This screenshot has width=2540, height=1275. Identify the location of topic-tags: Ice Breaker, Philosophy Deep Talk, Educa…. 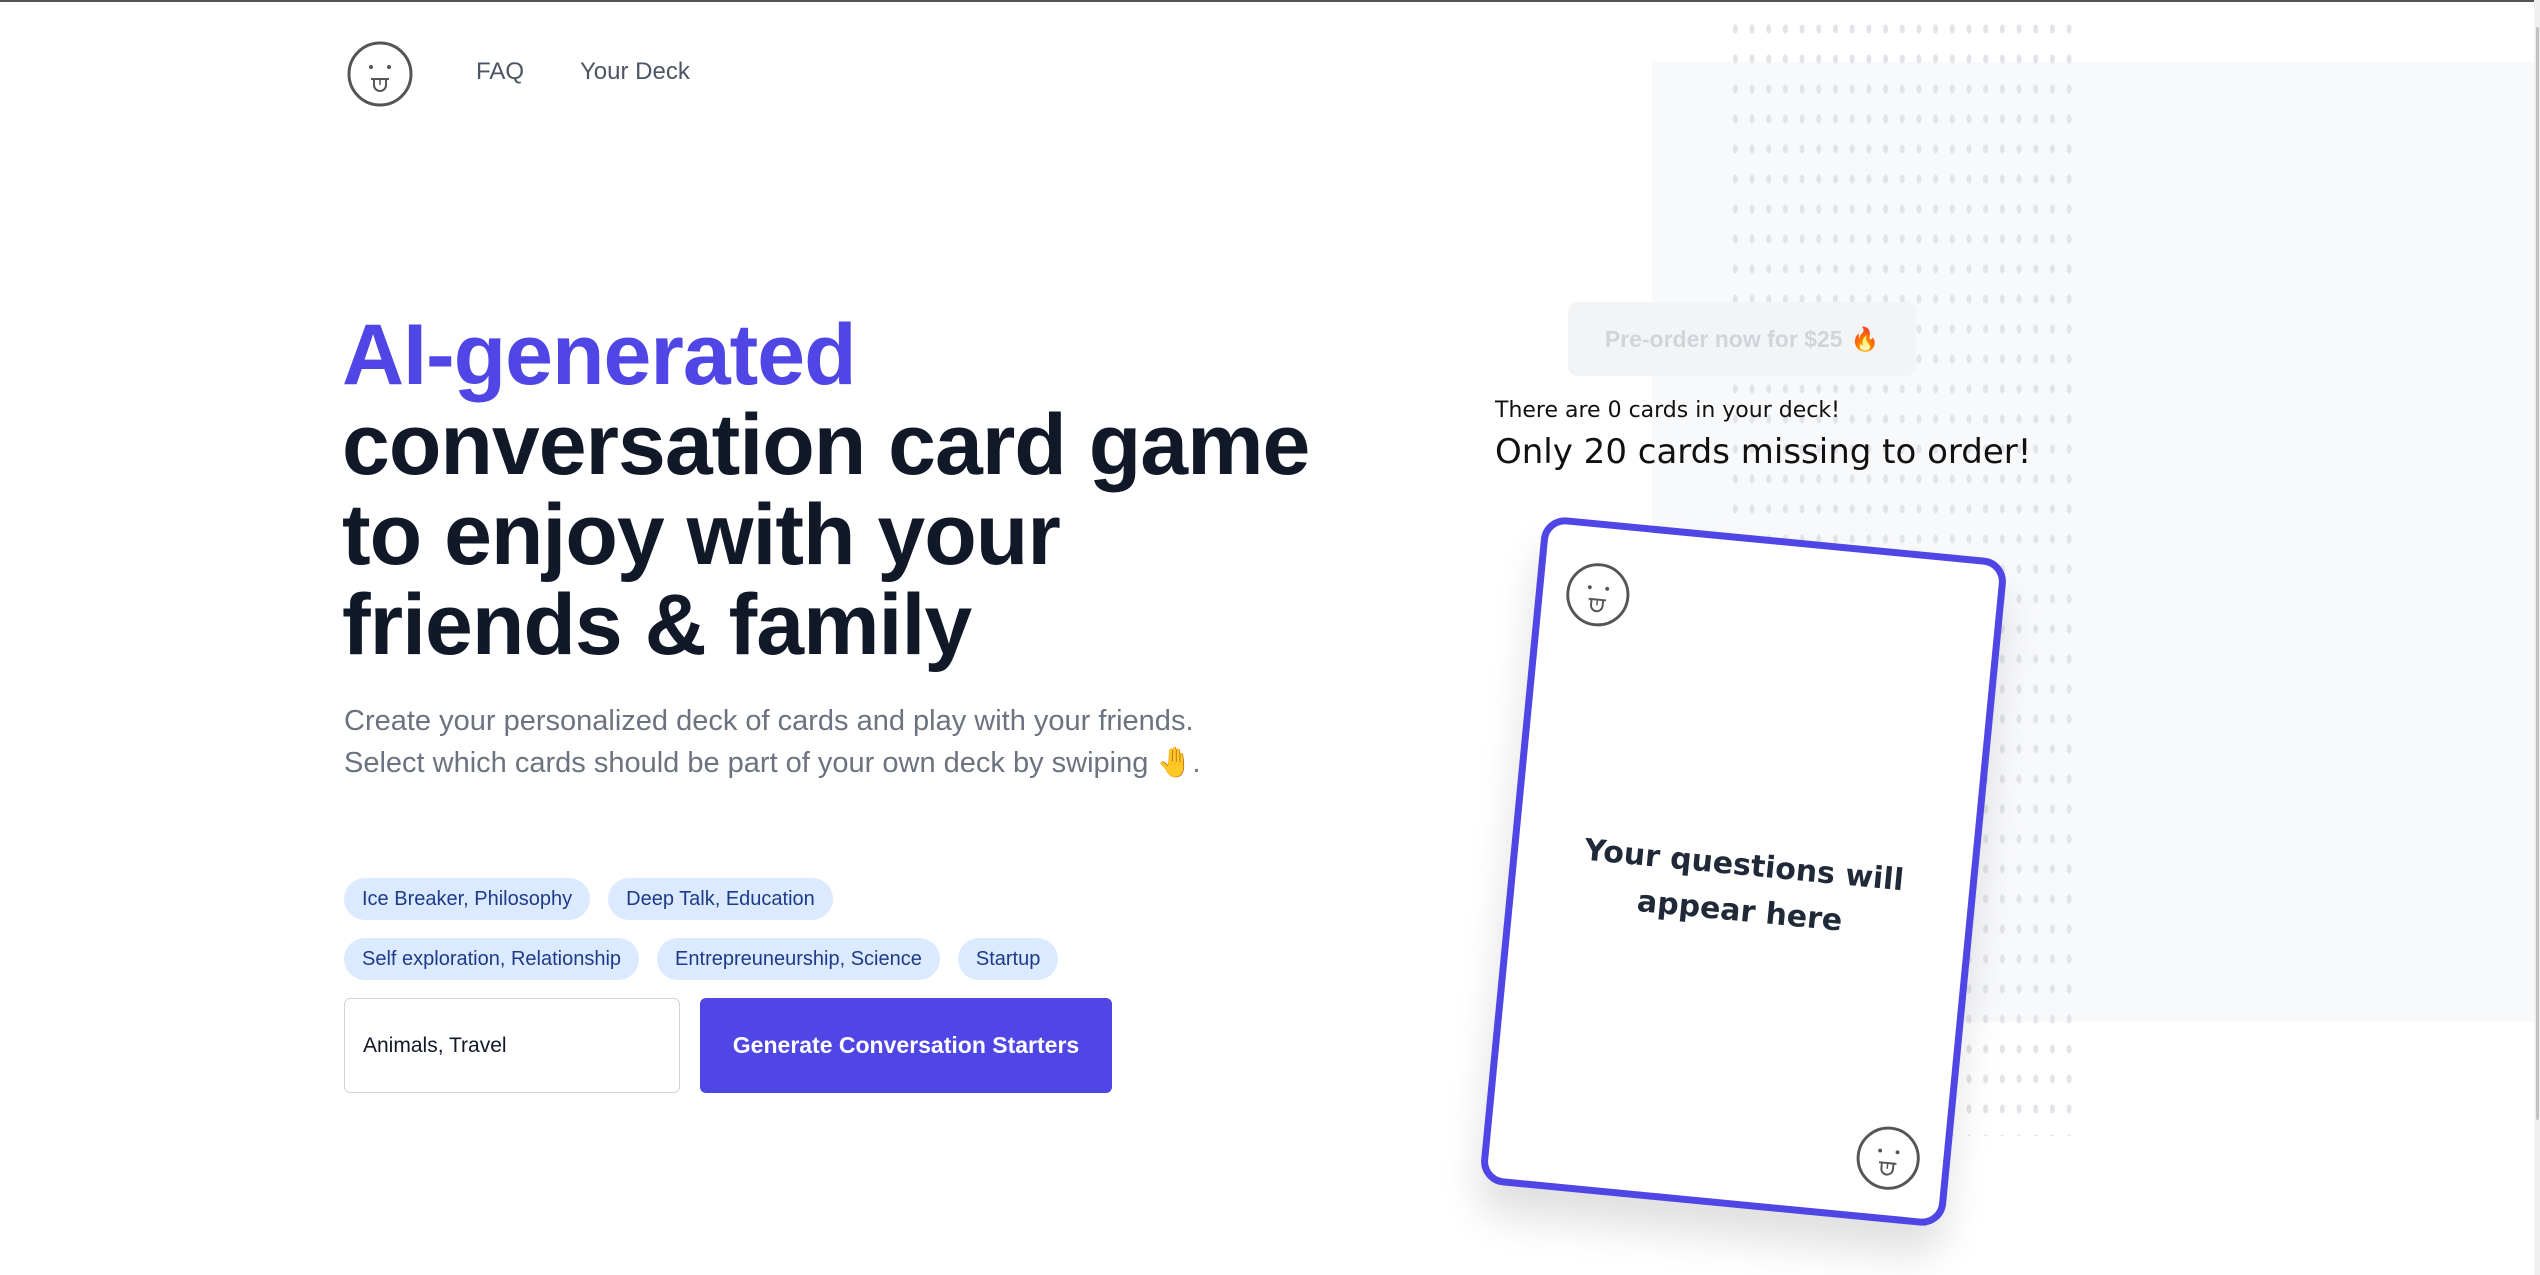
(744, 938).